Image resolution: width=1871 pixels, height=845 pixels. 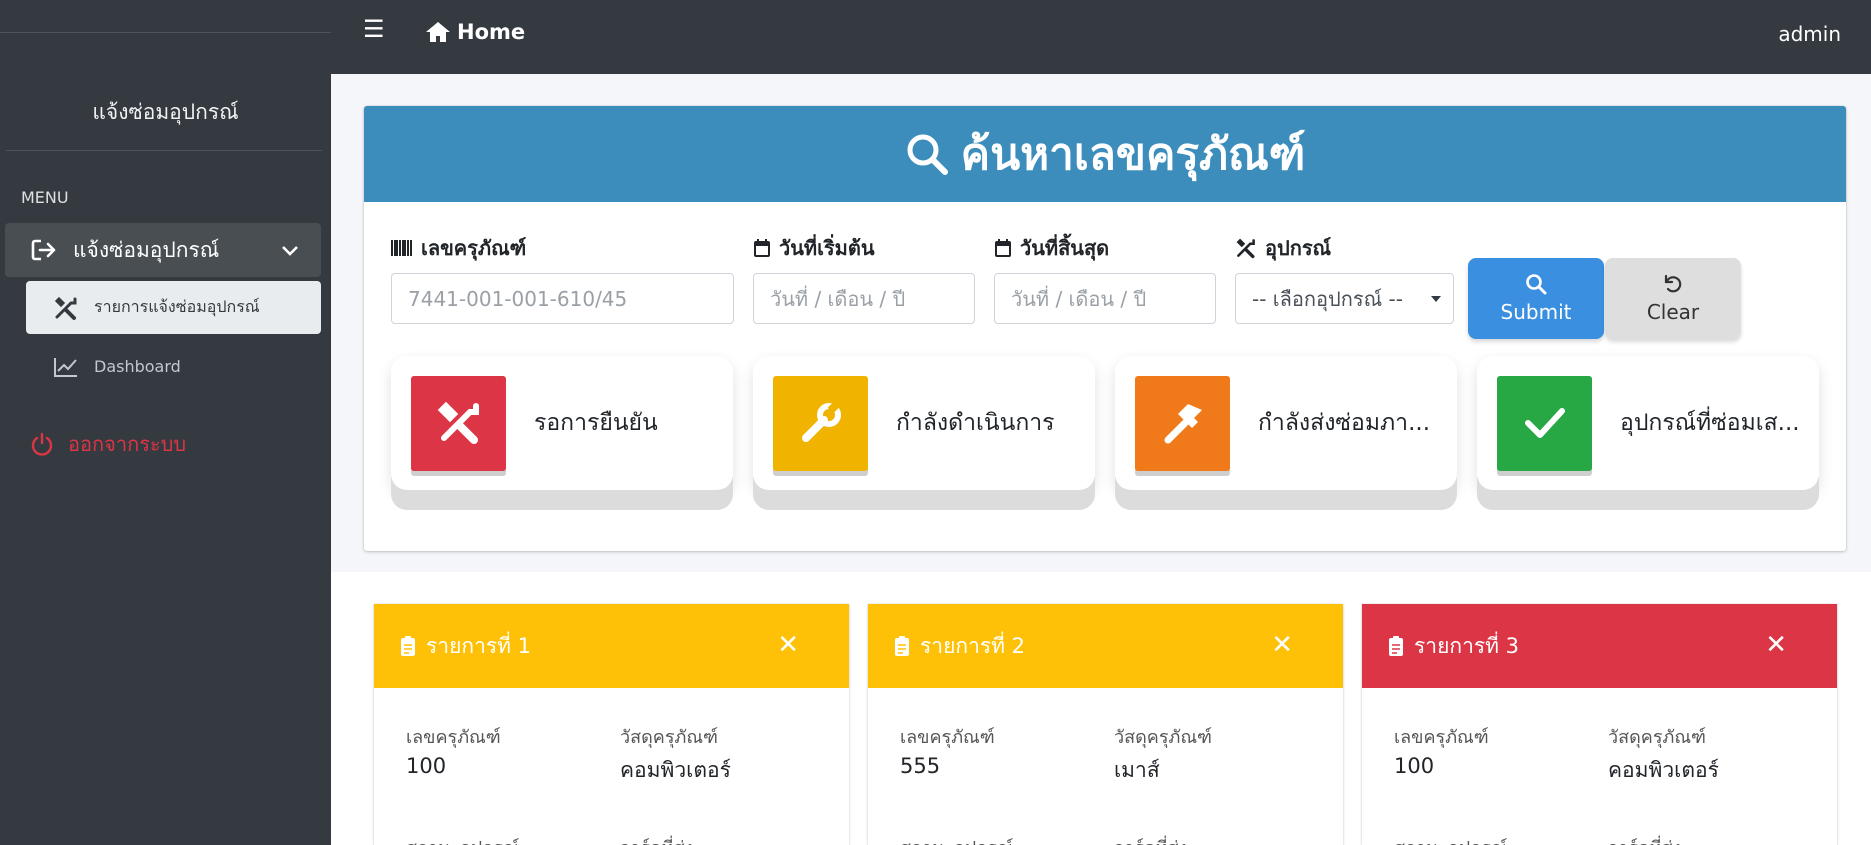 What do you see at coordinates (864, 298) in the screenshot?
I see `start-date-input` at bounding box center [864, 298].